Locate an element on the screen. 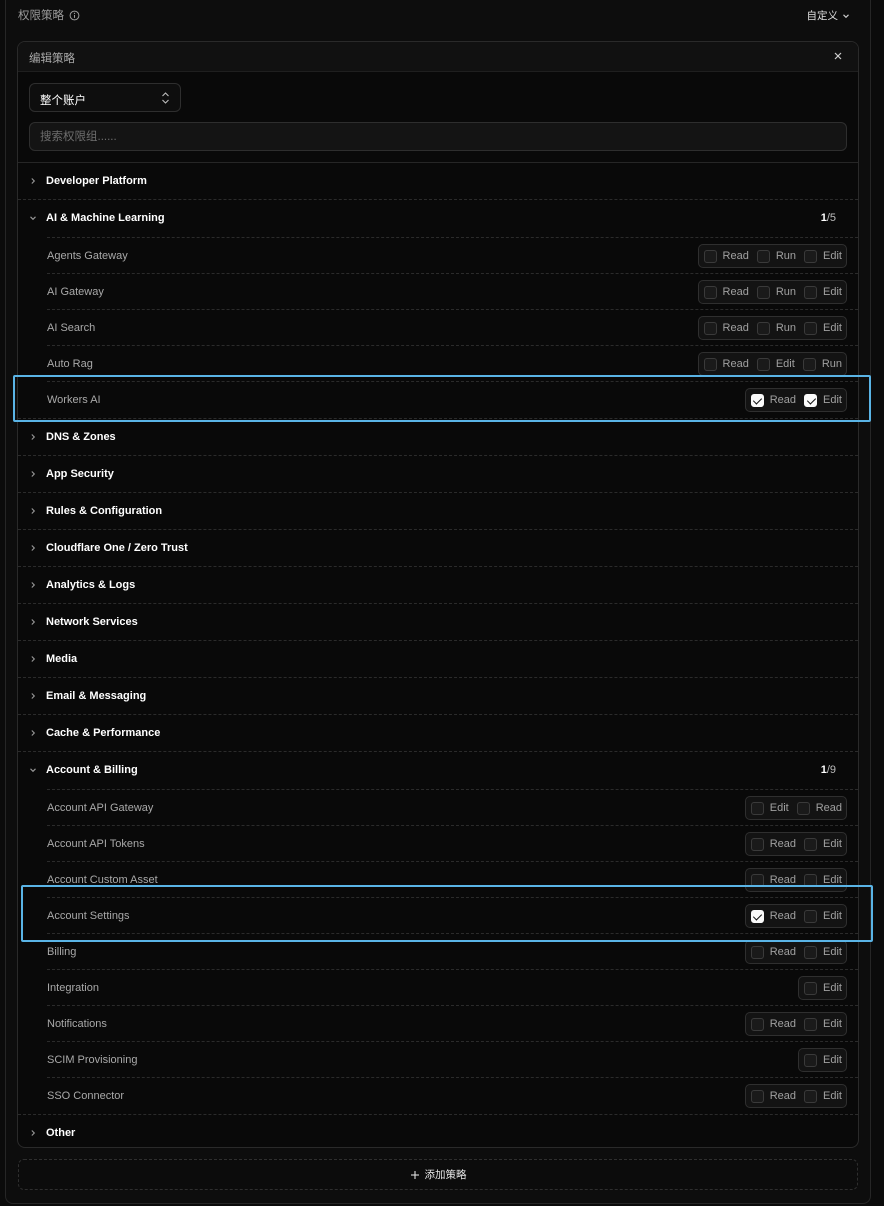 This screenshot has height=1206, width=884. group-header-analytics-logs: Analytics & Logs is located at coordinates (438, 585).